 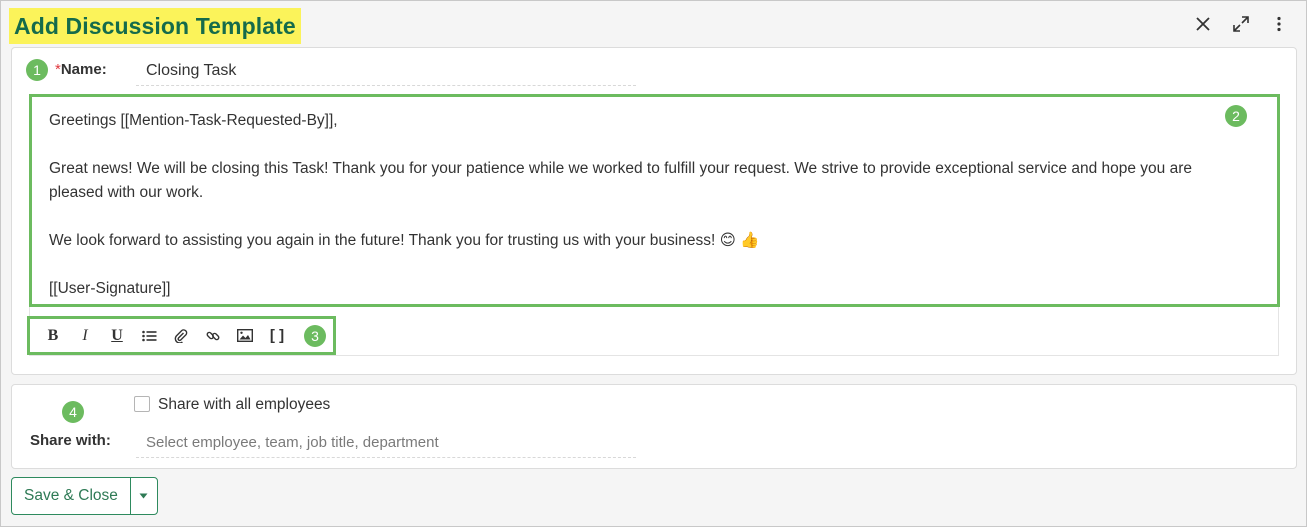 I want to click on more-vertical-icon, so click(x=1279, y=24).